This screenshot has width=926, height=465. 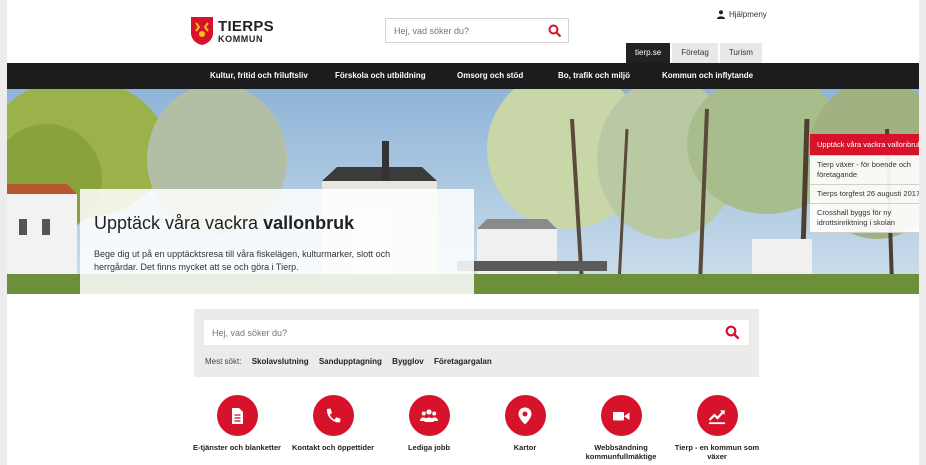 What do you see at coordinates (454, 332) in the screenshot?
I see `main-search-input` at bounding box center [454, 332].